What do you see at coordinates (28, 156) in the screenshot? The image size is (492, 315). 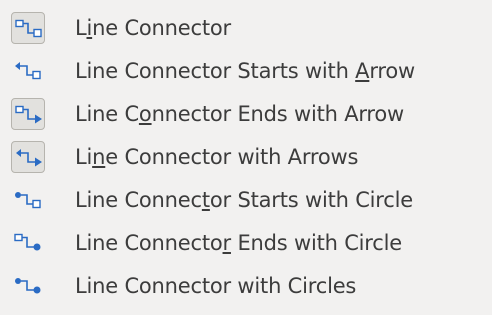 I see `line-connector-arrows-icon` at bounding box center [28, 156].